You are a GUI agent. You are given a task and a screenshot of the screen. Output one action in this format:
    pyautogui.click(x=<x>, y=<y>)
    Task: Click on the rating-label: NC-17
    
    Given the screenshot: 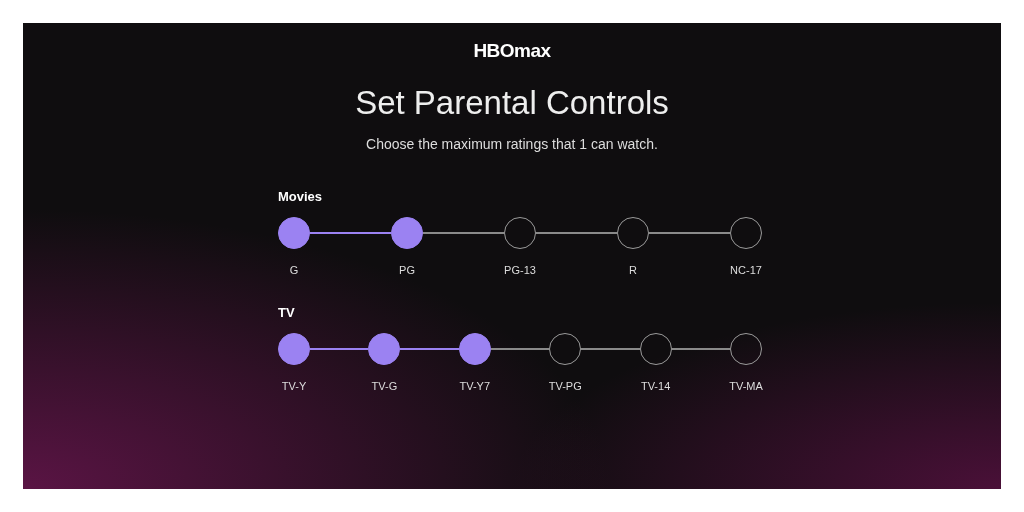 What is the action you would take?
    pyautogui.click(x=746, y=270)
    